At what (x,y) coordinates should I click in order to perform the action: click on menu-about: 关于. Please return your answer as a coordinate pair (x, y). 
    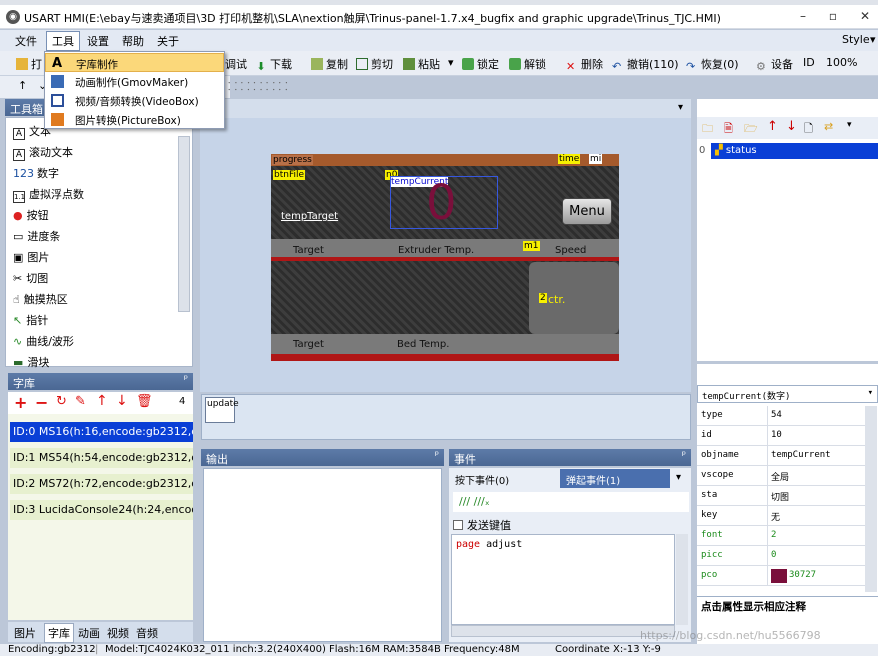
    Looking at the image, I should click on (168, 41).